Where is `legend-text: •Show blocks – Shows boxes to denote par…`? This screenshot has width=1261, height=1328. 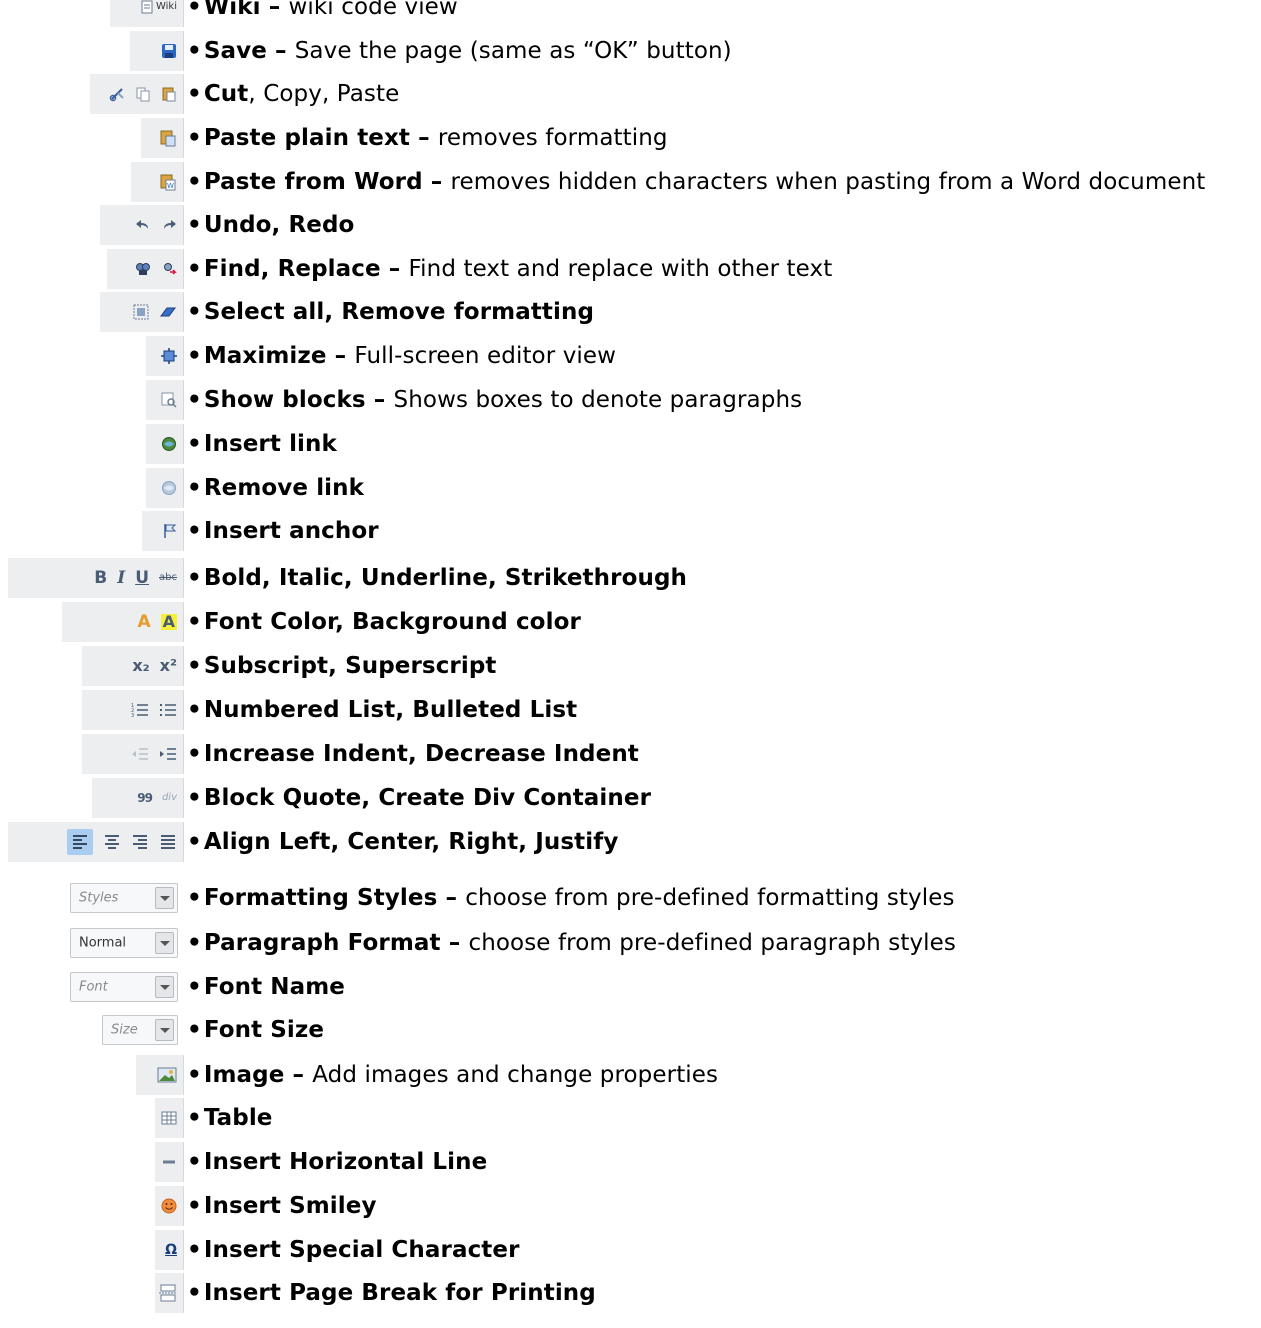
legend-text: •Show blocks – Shows boxes to denote par… is located at coordinates (494, 400).